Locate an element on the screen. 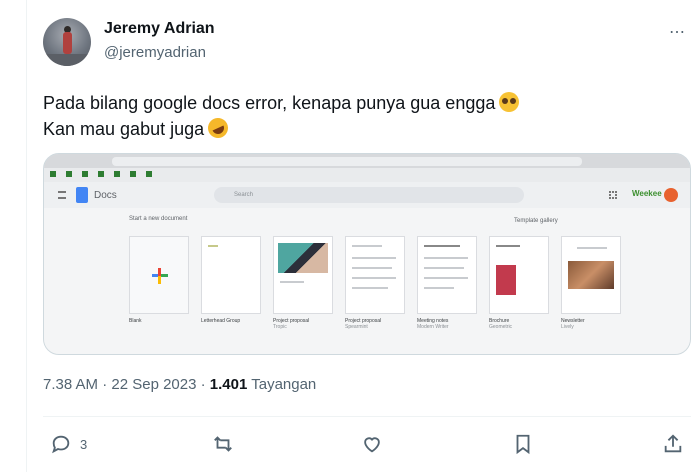 This screenshot has width=700, height=472. media-template-proposal-tropic is located at coordinates (303, 275).